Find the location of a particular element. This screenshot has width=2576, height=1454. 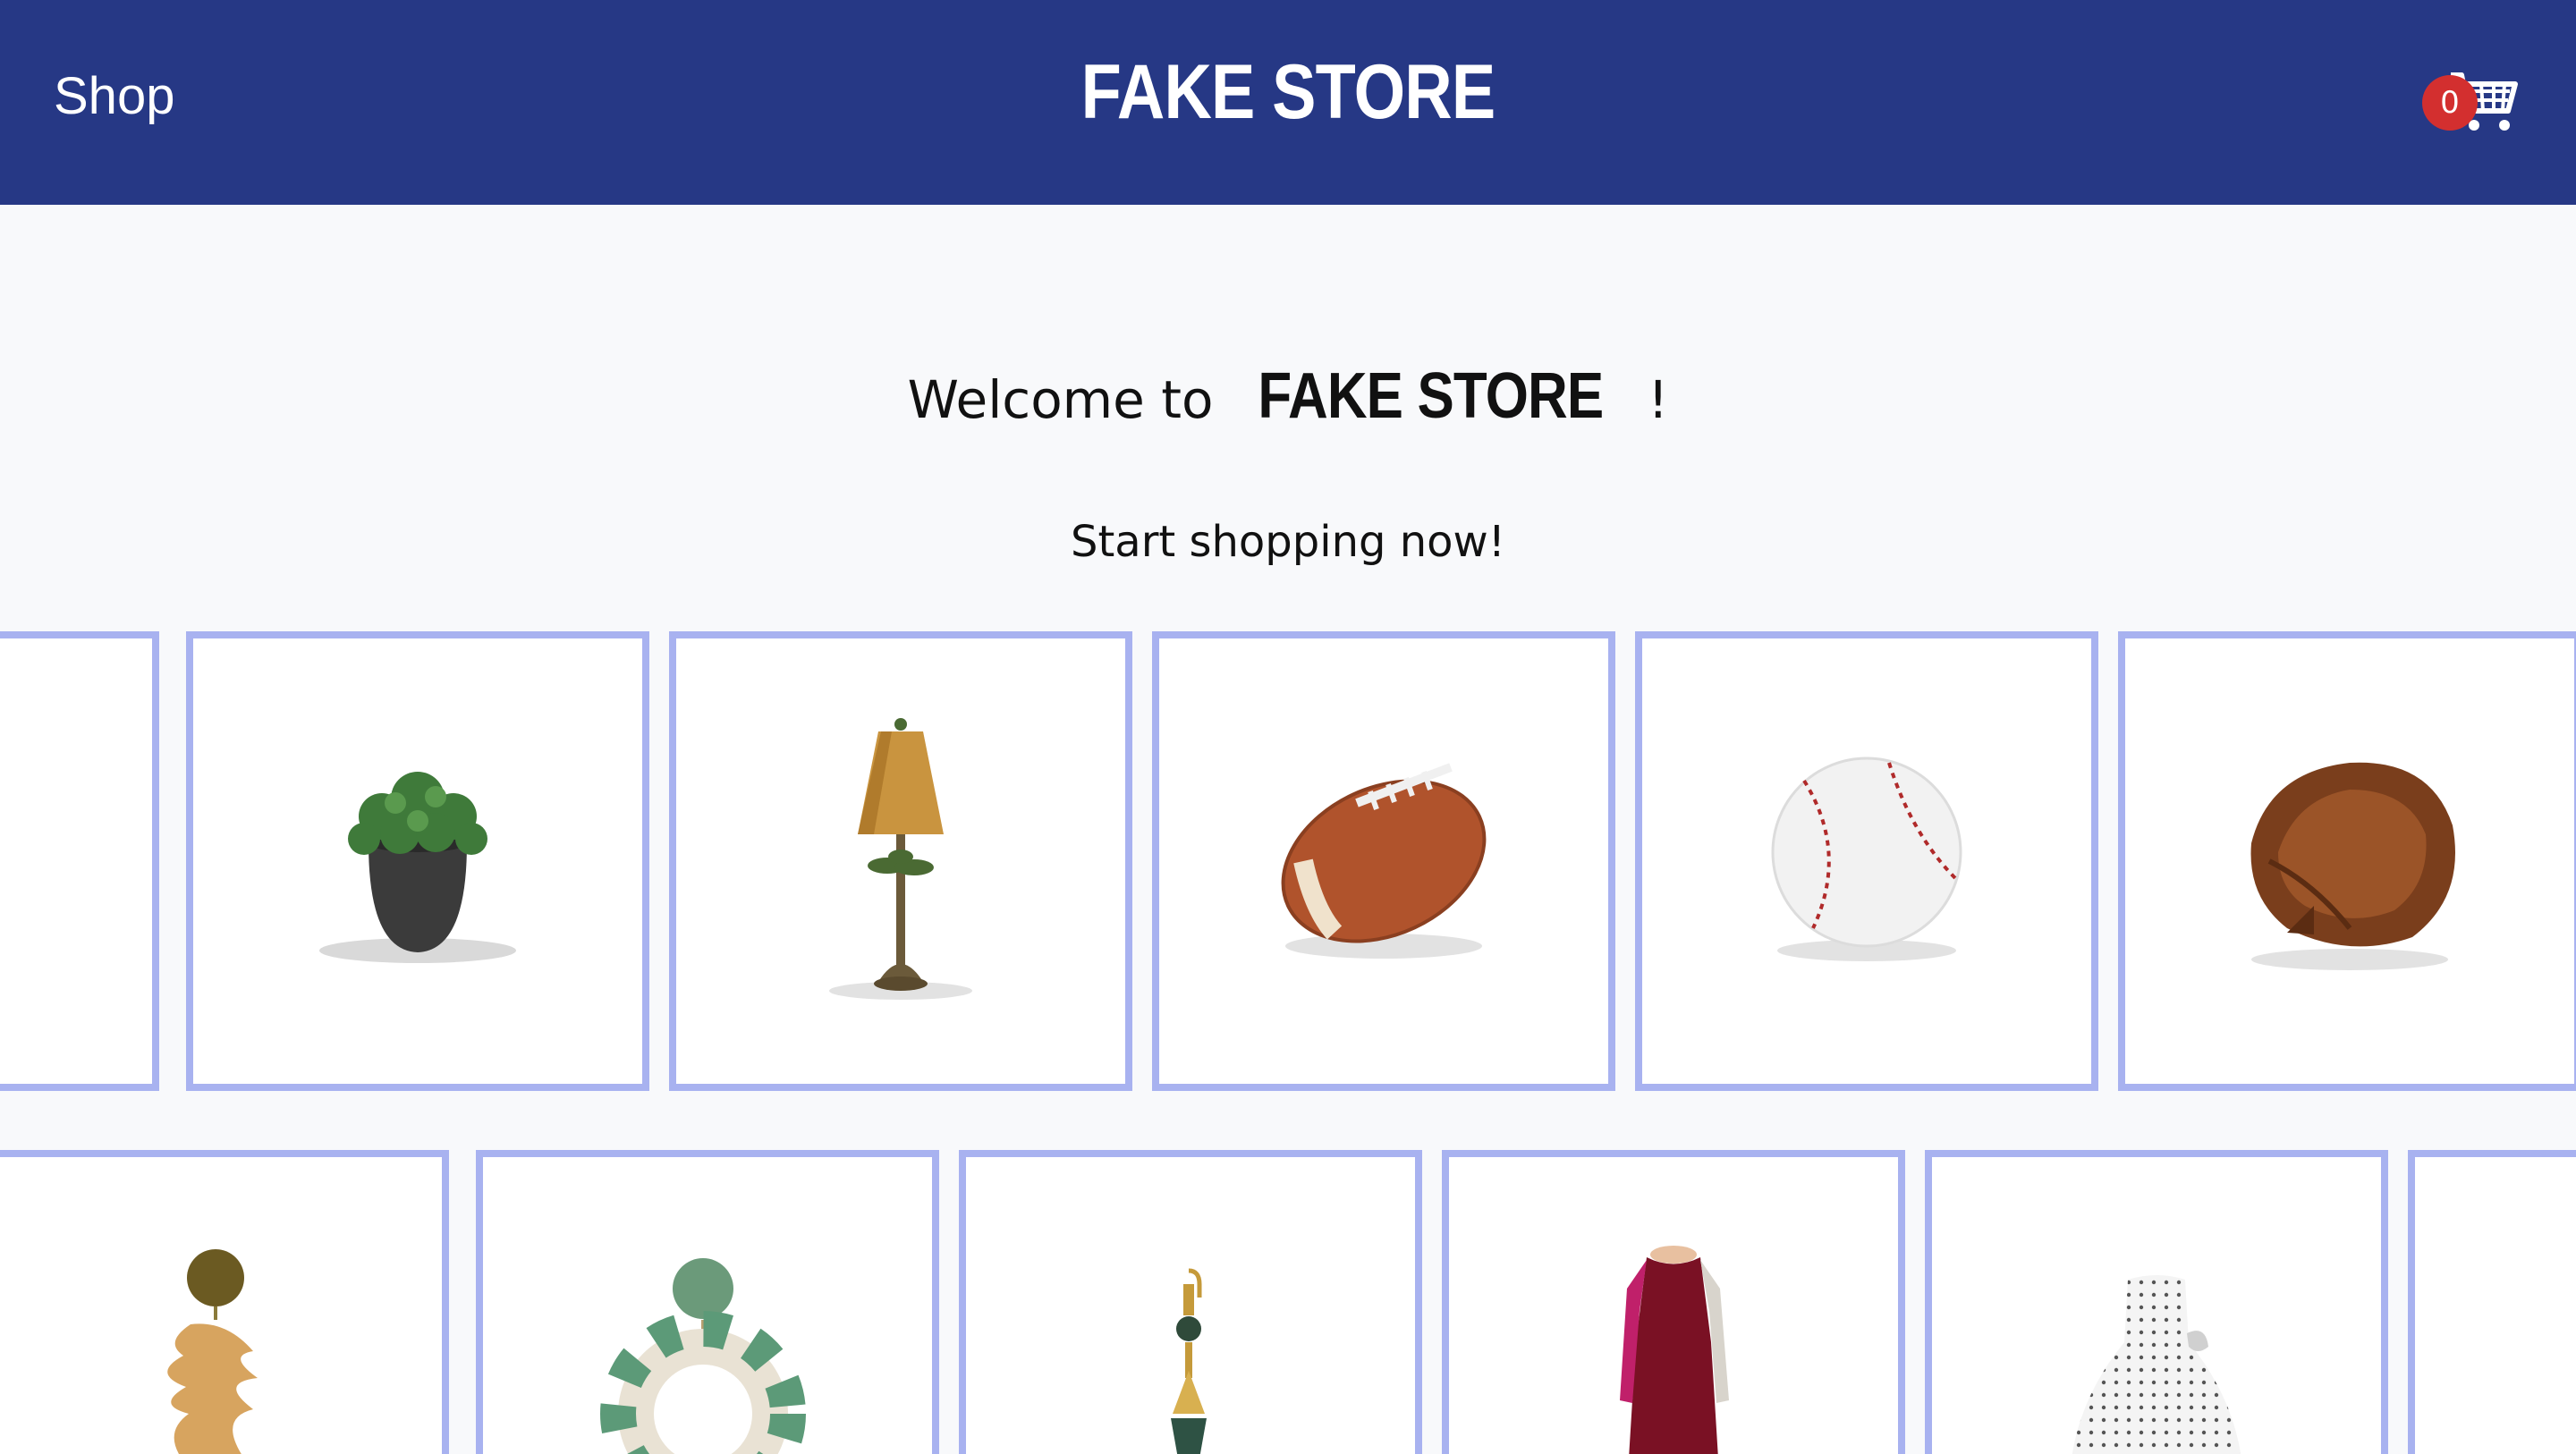

drop-earring-image is located at coordinates (1189, 1361).